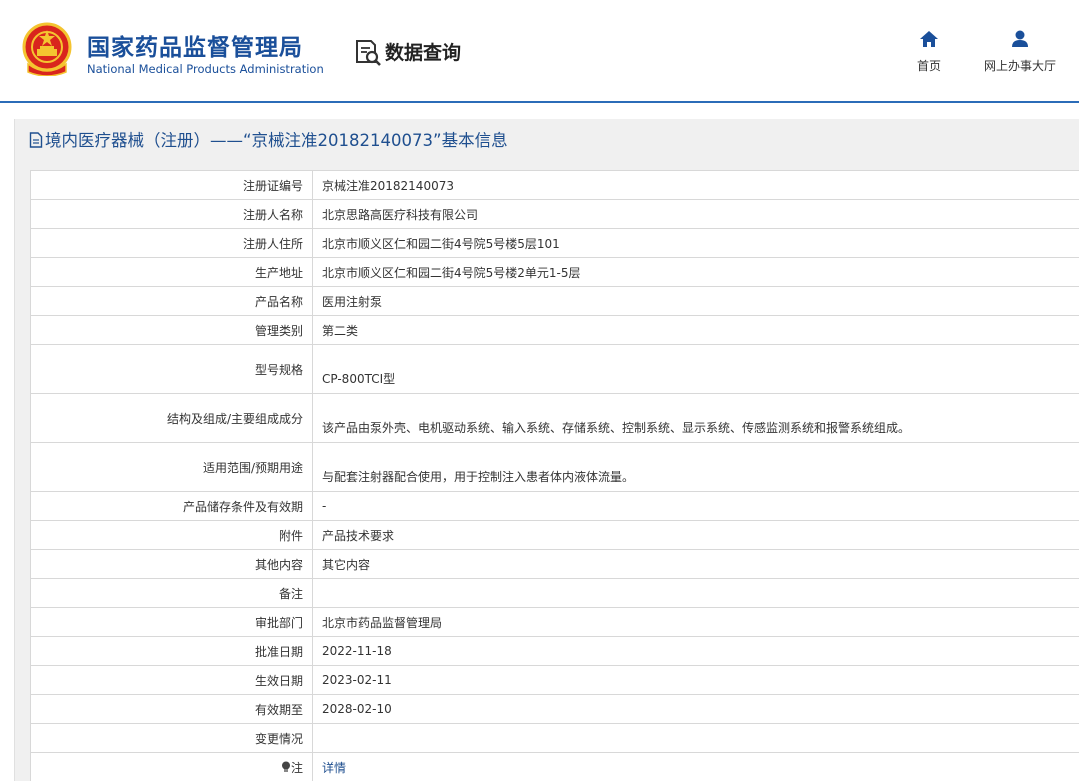 Image resolution: width=1079 pixels, height=781 pixels. I want to click on national-emblem-icon, so click(47, 49).